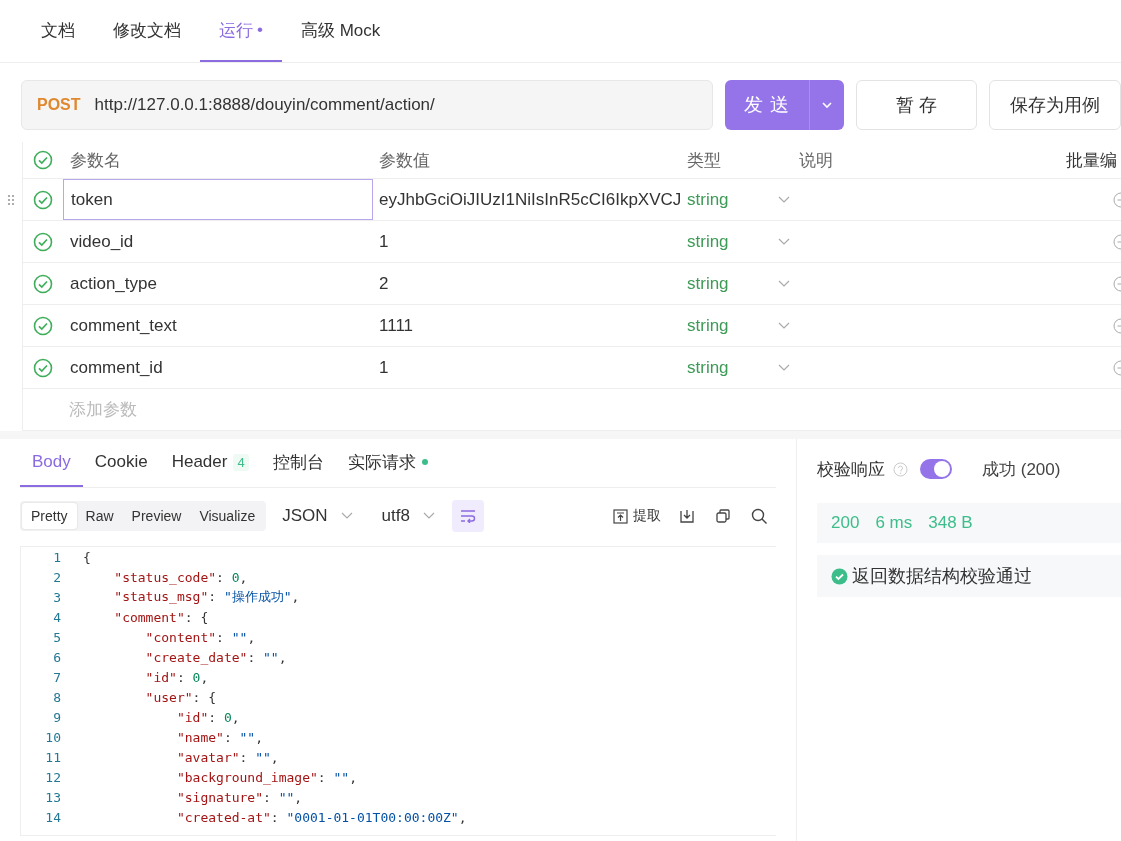 Image resolution: width=1121 pixels, height=841 pixels. Describe the element at coordinates (845, 523) in the screenshot. I see `status-code: 200` at that location.